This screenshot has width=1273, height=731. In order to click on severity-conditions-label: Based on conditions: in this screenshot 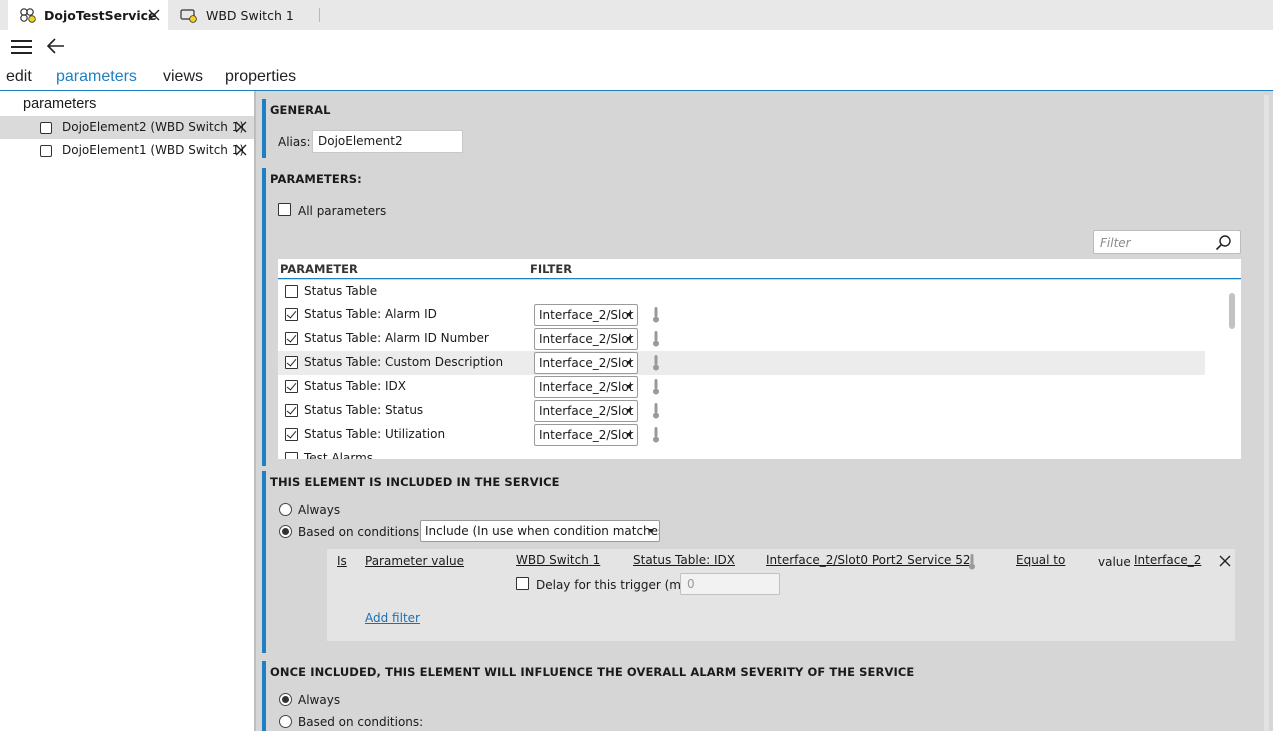, I will do `click(361, 722)`.